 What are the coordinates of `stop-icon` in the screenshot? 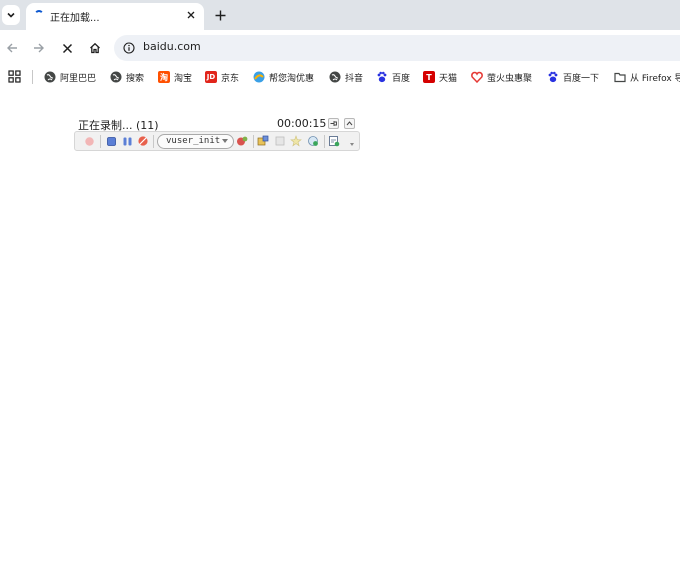 It's located at (111, 141).